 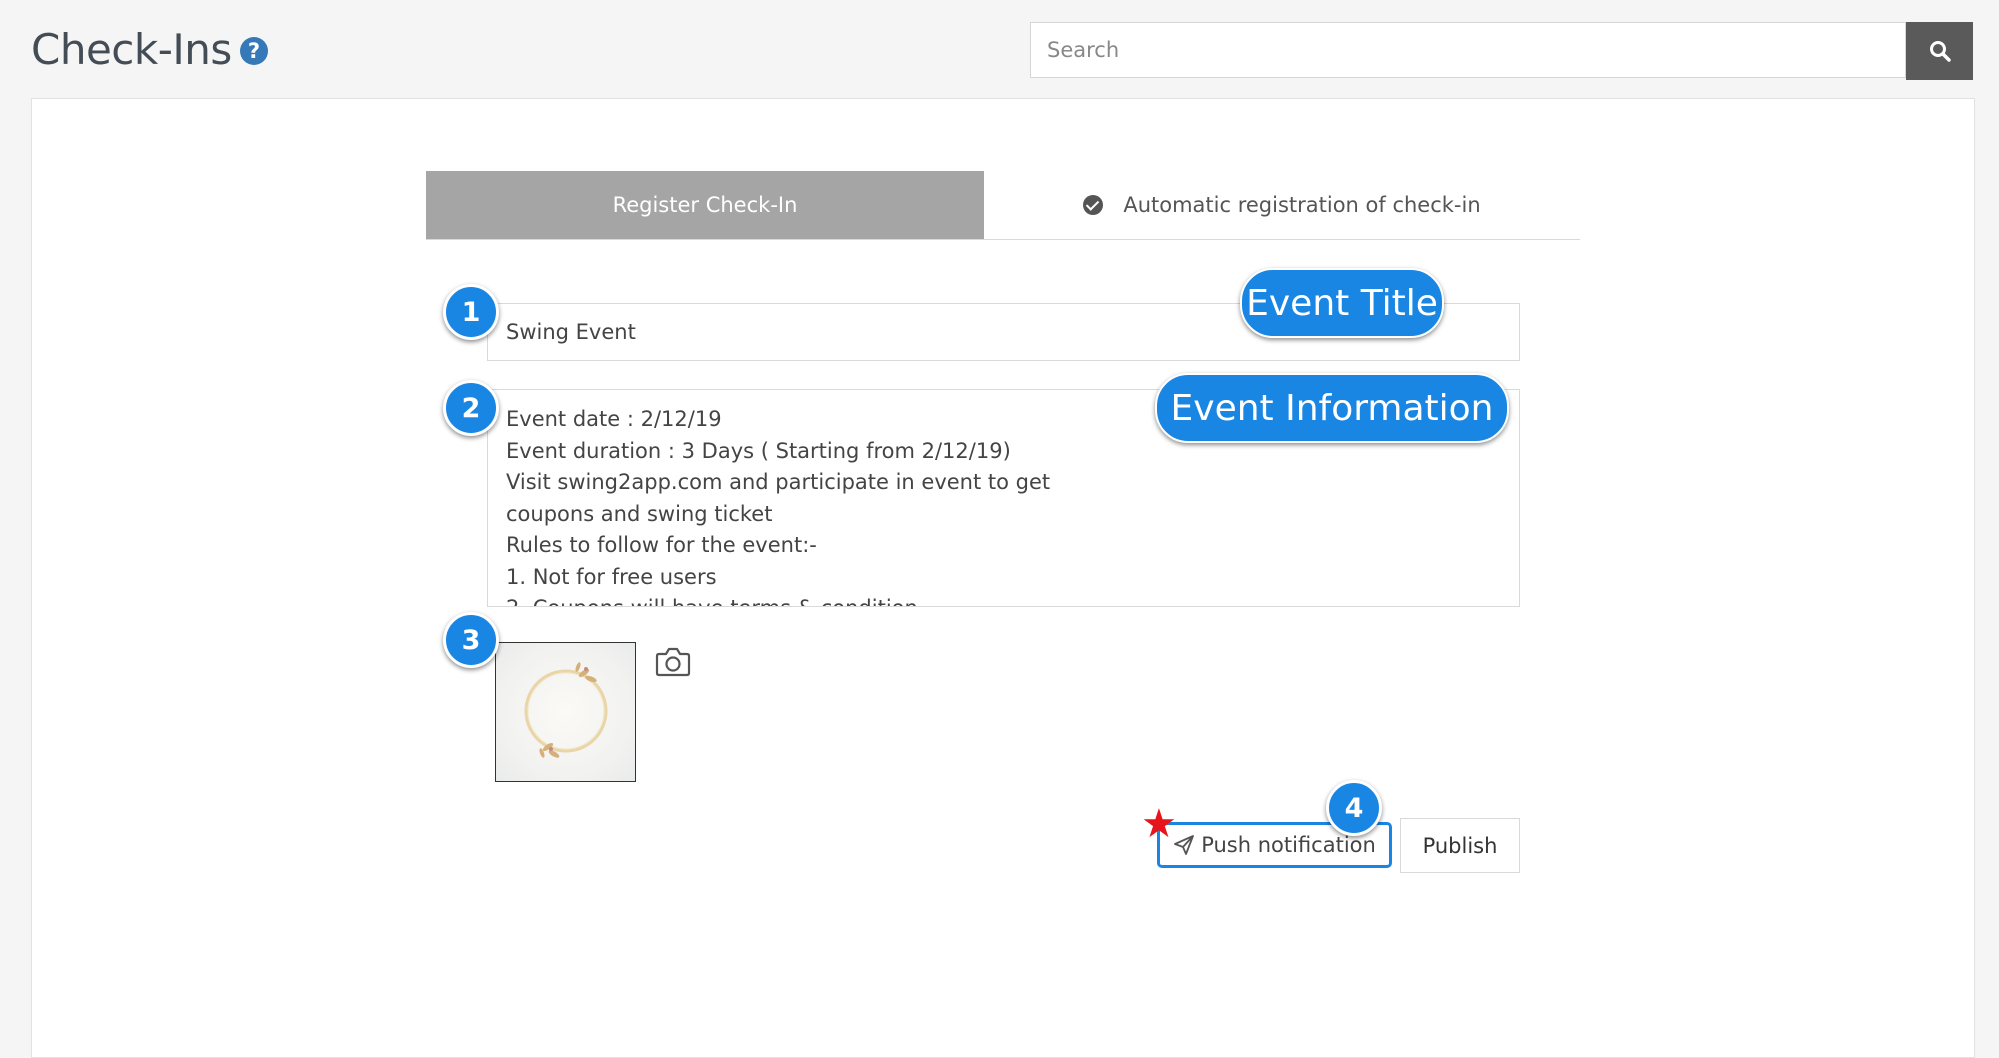 What do you see at coordinates (999, 50) in the screenshot?
I see `page-header: Check-Ins?` at bounding box center [999, 50].